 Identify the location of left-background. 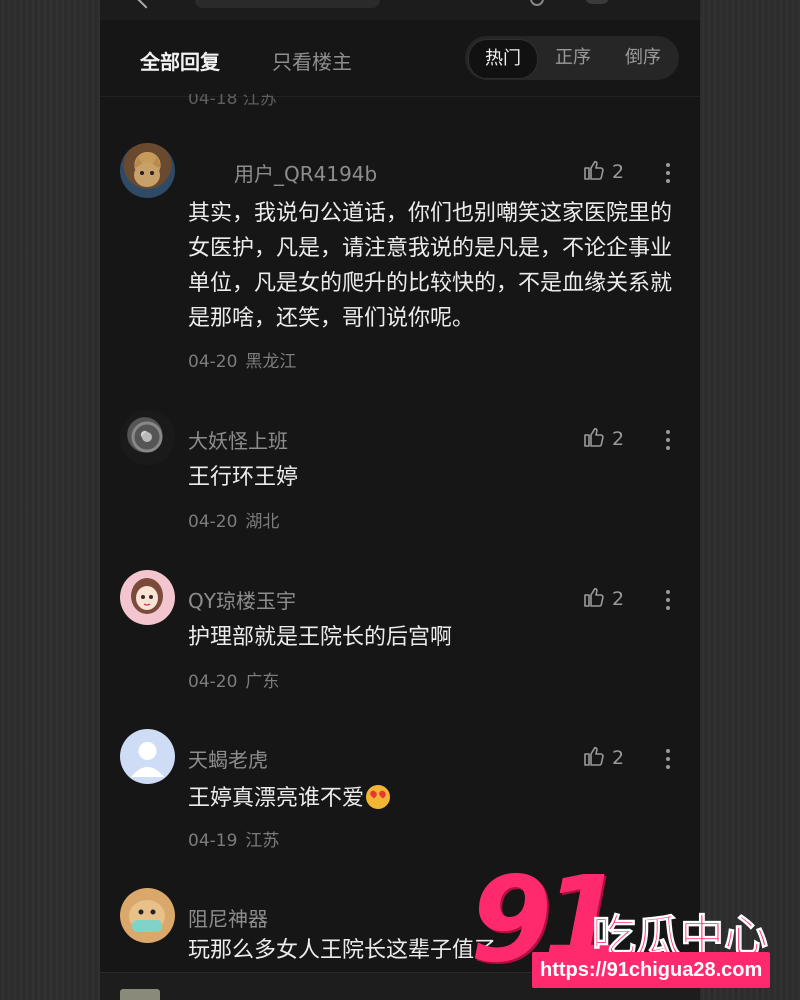
(50, 500).